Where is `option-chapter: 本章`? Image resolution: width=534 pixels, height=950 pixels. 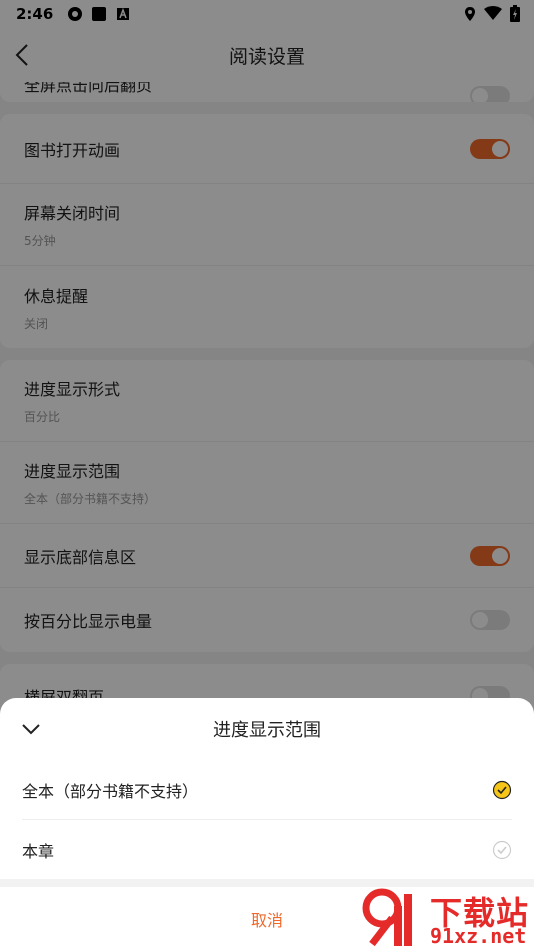 option-chapter: 本章 is located at coordinates (267, 850).